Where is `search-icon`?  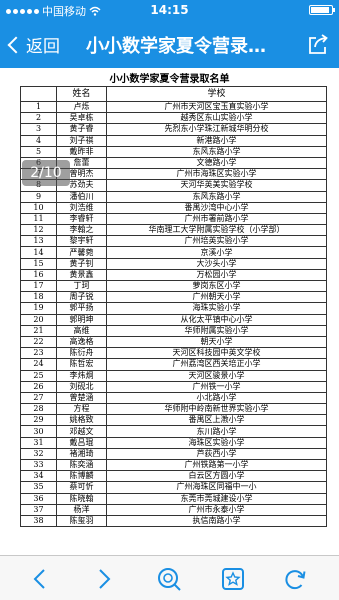 search-icon is located at coordinates (169, 579).